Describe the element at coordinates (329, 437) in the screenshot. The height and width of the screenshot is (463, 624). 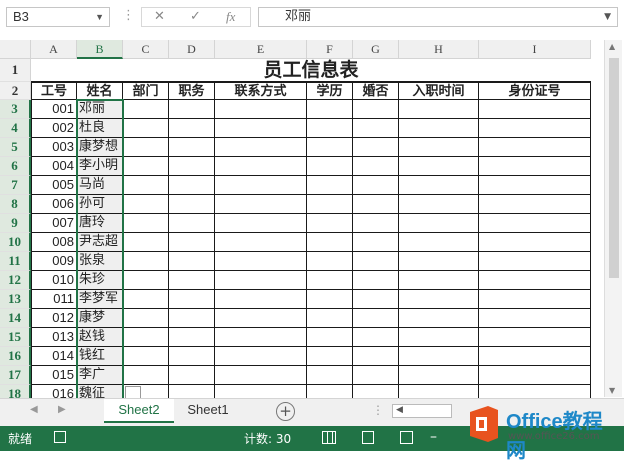
I see `normal-view-icon` at that location.